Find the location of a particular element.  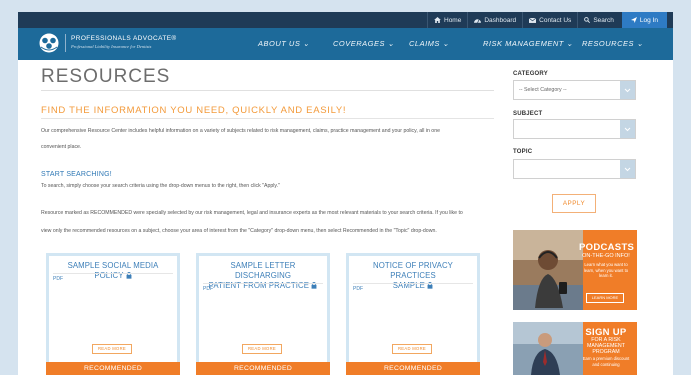

topic-select-arrow is located at coordinates (627, 169).